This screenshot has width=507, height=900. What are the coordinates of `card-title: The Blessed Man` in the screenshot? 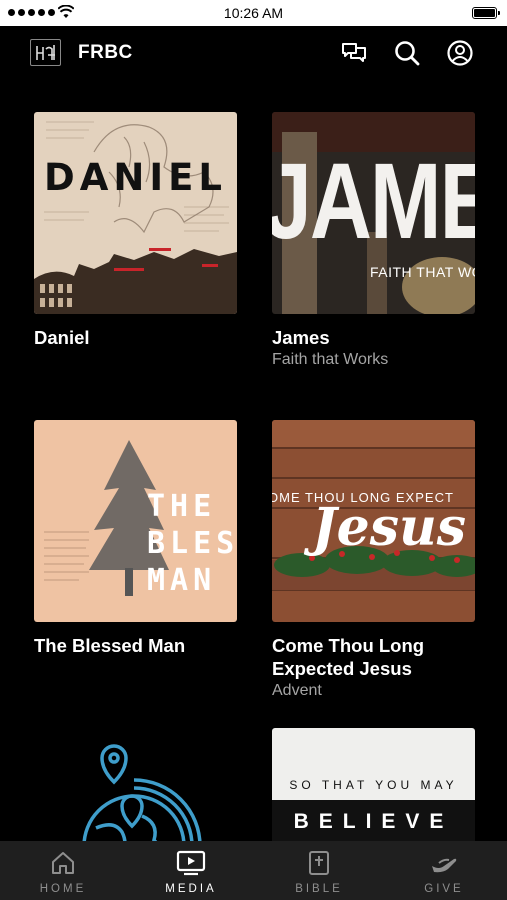 It's located at (110, 645).